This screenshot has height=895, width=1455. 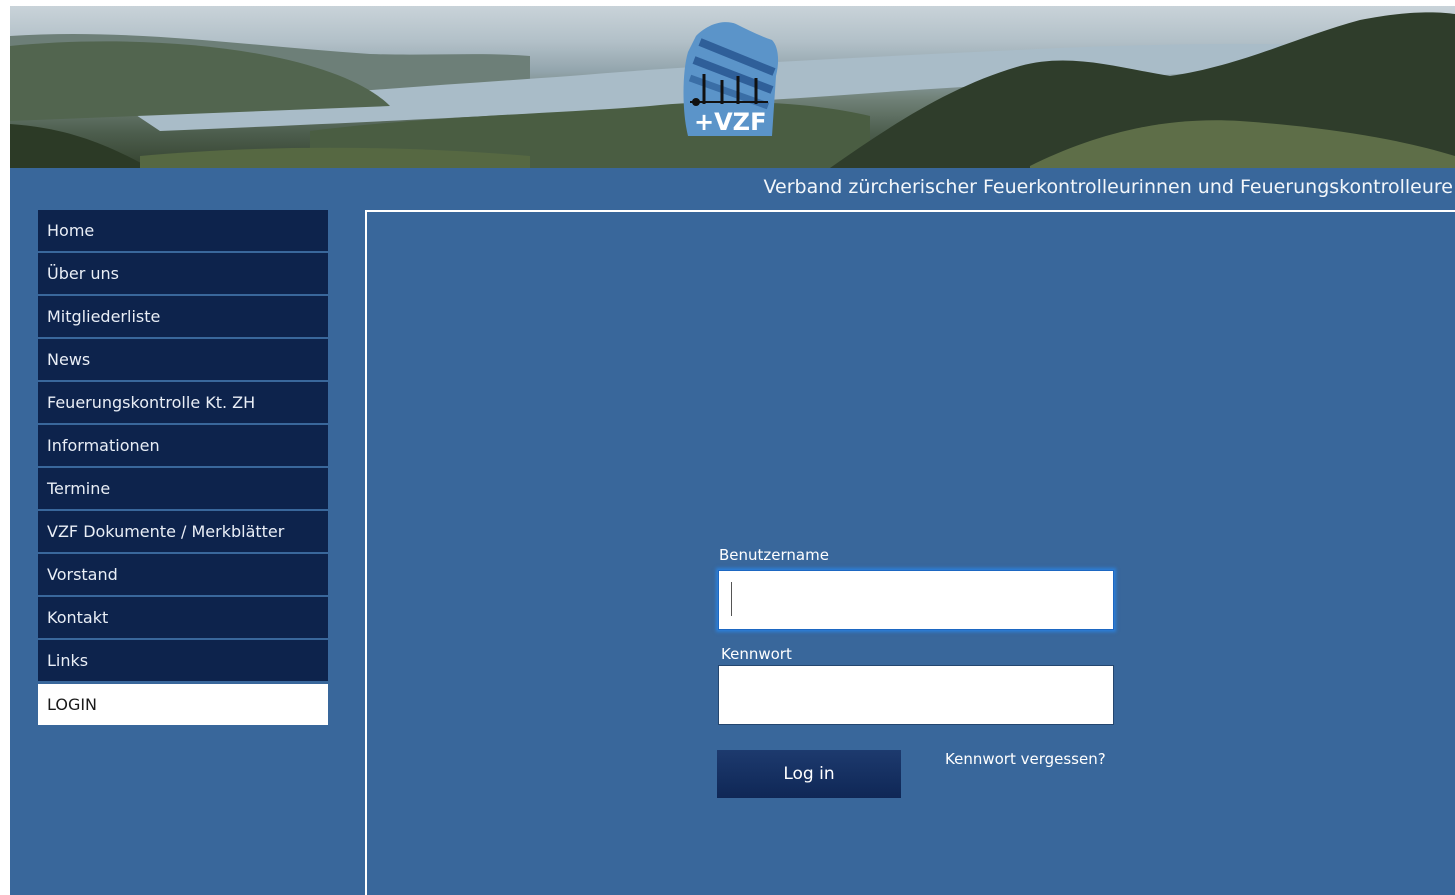 What do you see at coordinates (183, 574) in the screenshot?
I see `sidebar-item-vorstand: Vorstand` at bounding box center [183, 574].